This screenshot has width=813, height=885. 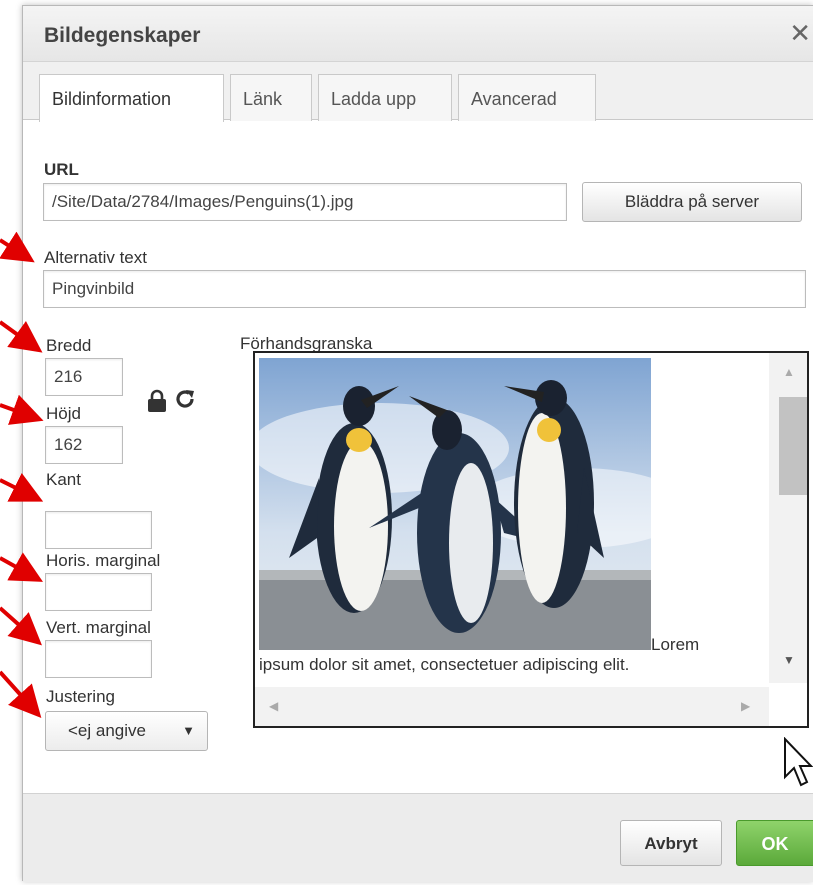 What do you see at coordinates (774, 843) in the screenshot?
I see `ok-button: OK` at bounding box center [774, 843].